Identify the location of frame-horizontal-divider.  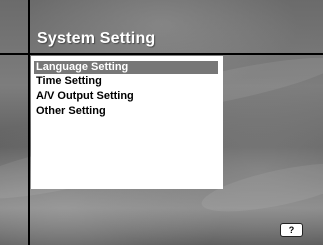
(161, 54).